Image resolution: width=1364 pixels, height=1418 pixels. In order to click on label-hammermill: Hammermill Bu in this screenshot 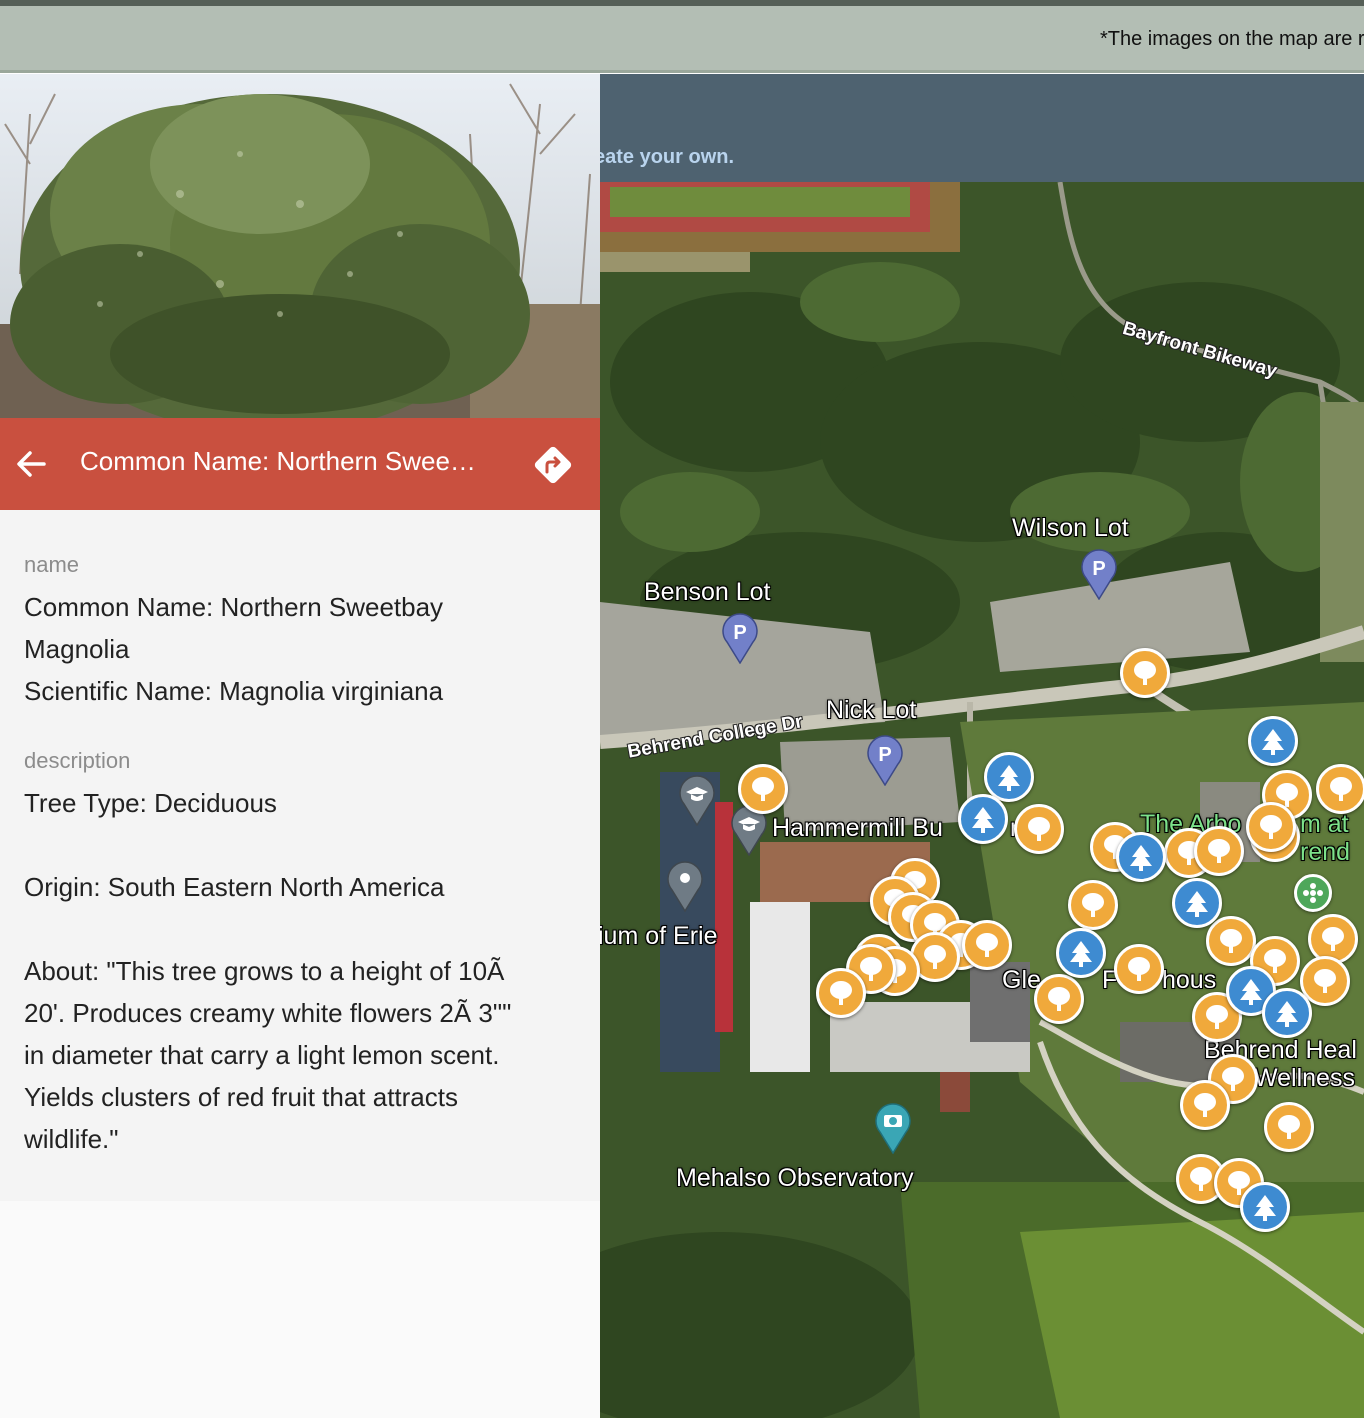, I will do `click(857, 828)`.